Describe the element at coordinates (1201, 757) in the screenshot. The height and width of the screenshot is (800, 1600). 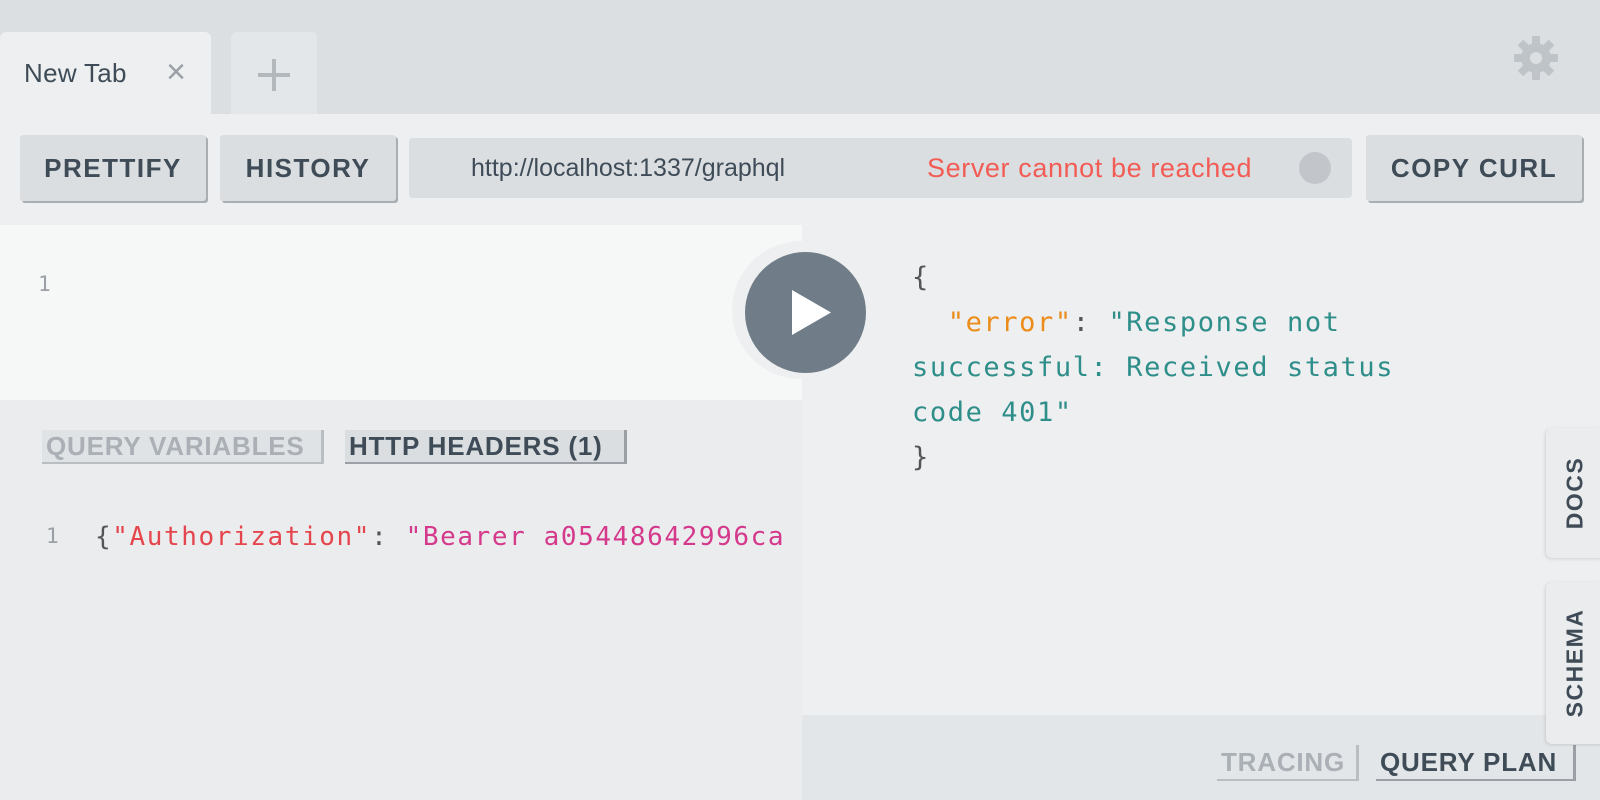
I see `result-footer: TRACING QUERY PLAN` at that location.